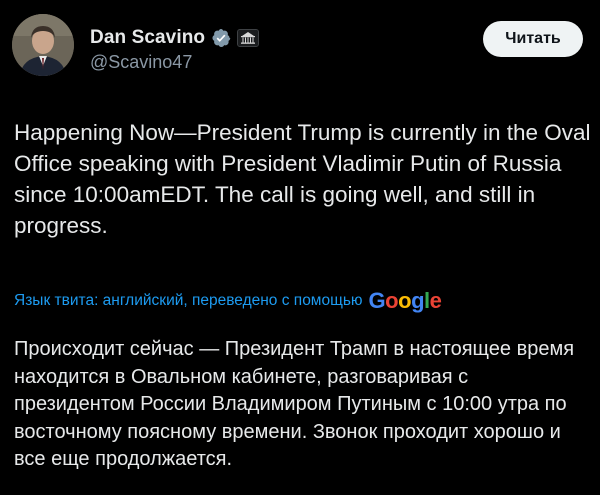 The height and width of the screenshot is (495, 600). I want to click on author-name-row: Dan Scavino, so click(175, 38).